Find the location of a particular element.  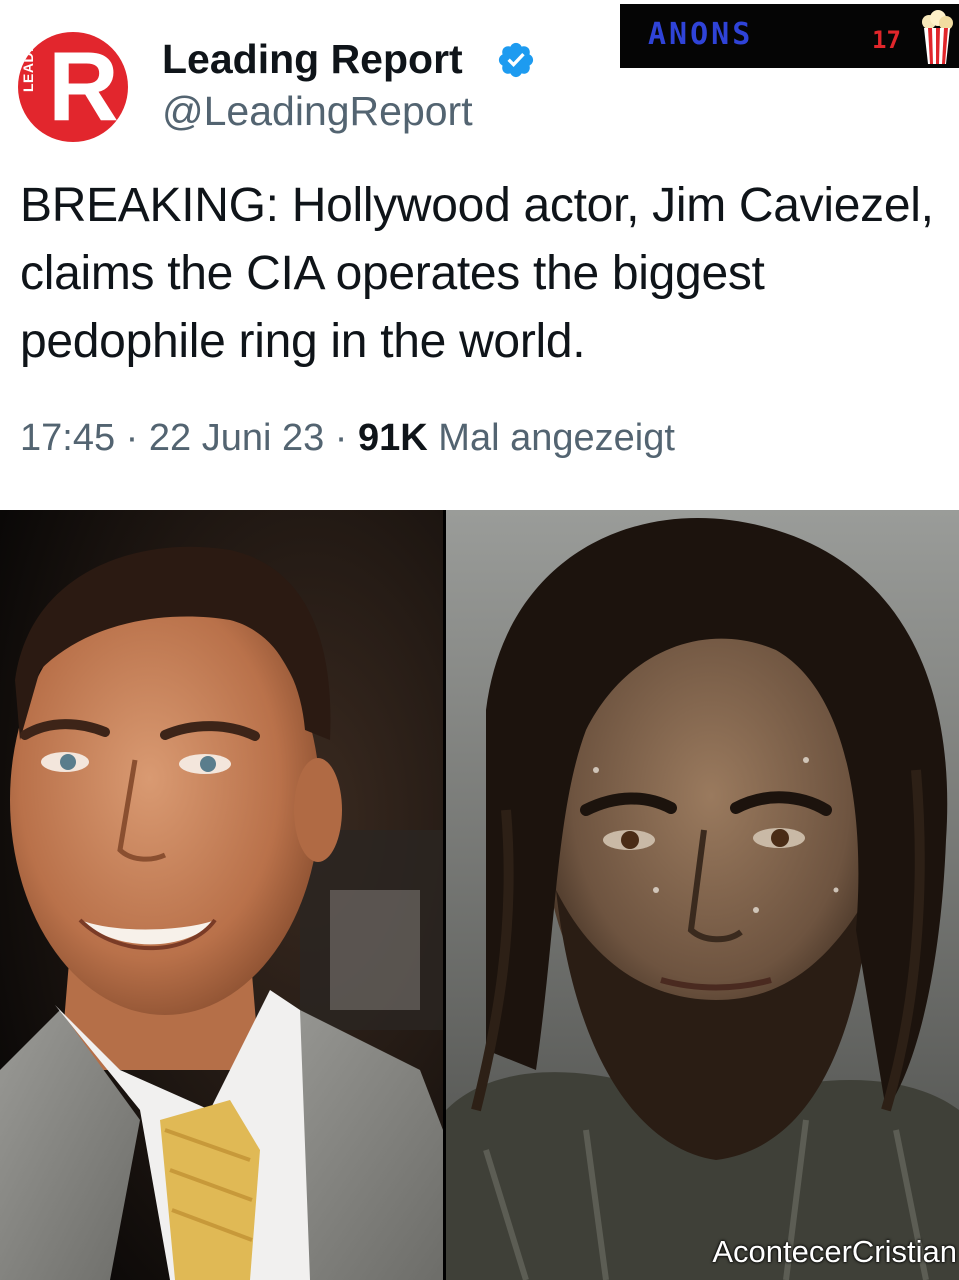

popcorn-icon is located at coordinates (937, 37).